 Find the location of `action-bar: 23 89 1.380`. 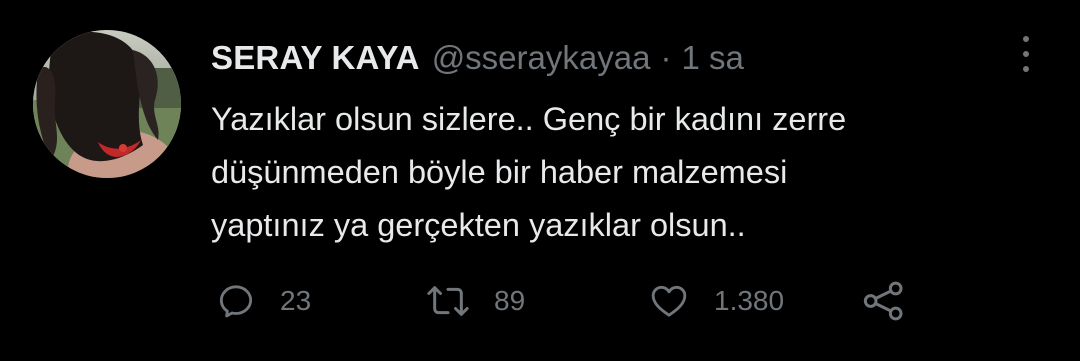

action-bar: 23 89 1.380 is located at coordinates (566, 301).